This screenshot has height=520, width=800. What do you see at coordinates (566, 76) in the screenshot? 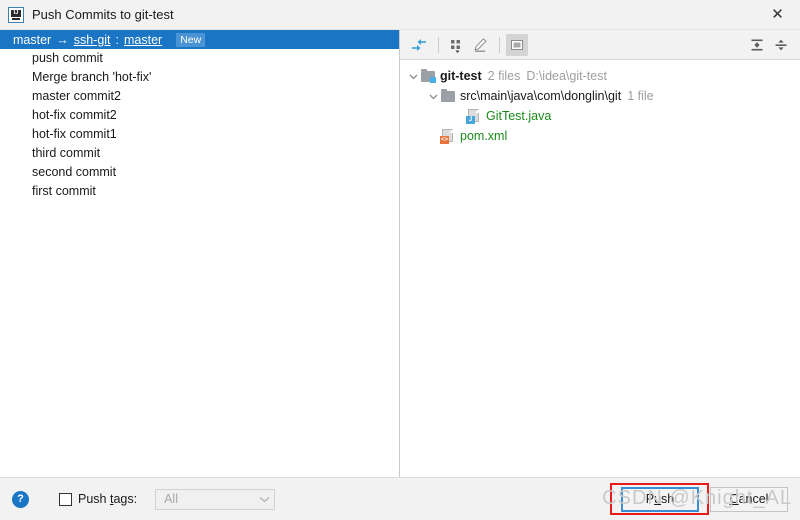
I see `tree-node-path: D:\idea\git-test` at bounding box center [566, 76].